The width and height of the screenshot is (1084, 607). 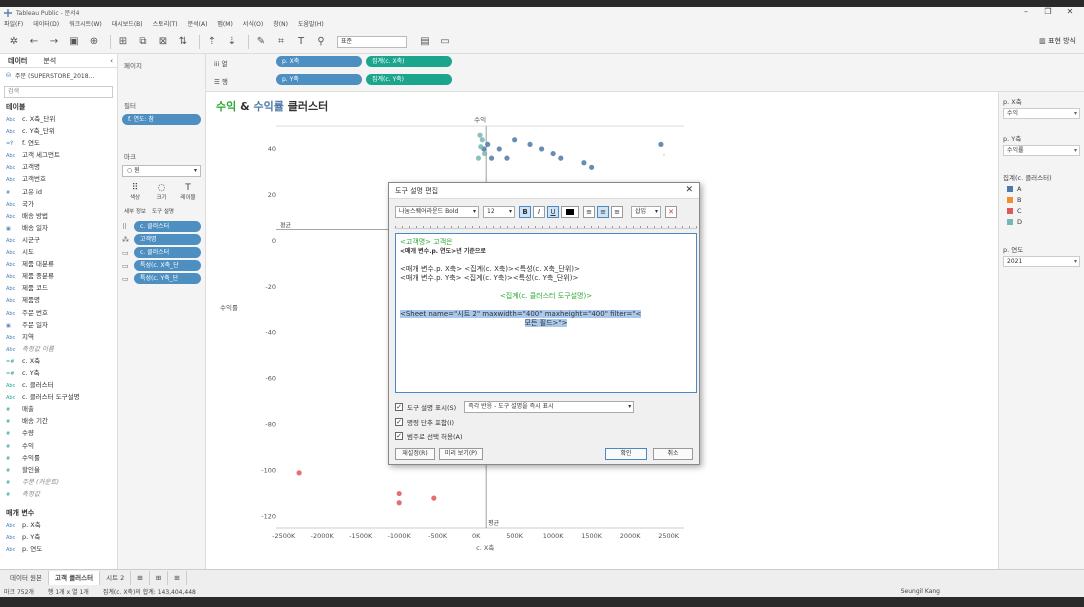 I want to click on field-item: Abc c. 클러스터, so click(x=58, y=385).